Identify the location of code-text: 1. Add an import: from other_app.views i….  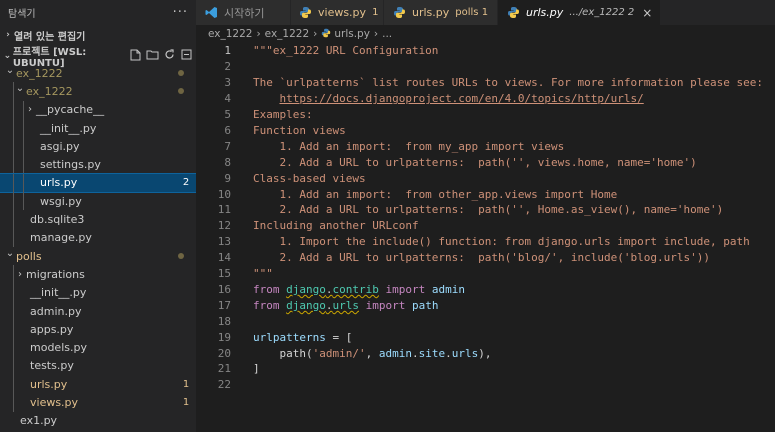
(435, 194).